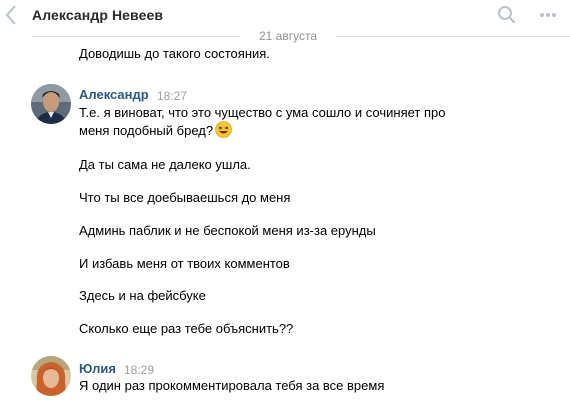 The height and width of the screenshot is (402, 570). What do you see at coordinates (146, 130) in the screenshot?
I see `message-text: меня подобный бред?` at bounding box center [146, 130].